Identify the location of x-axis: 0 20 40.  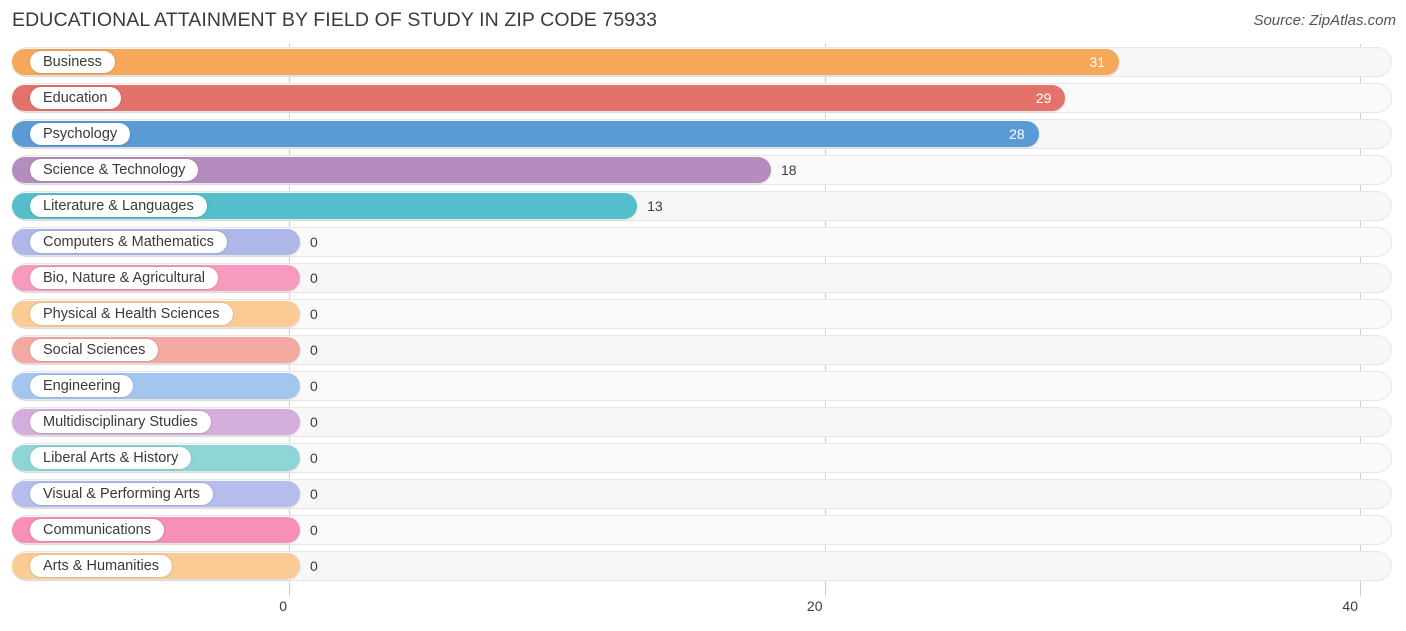
(703, 613).